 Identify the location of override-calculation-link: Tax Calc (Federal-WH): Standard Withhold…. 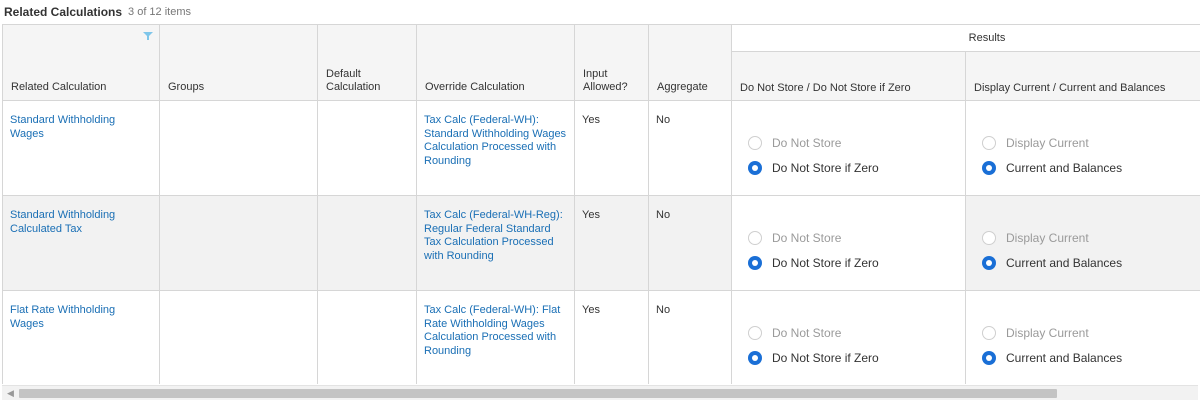
(495, 140).